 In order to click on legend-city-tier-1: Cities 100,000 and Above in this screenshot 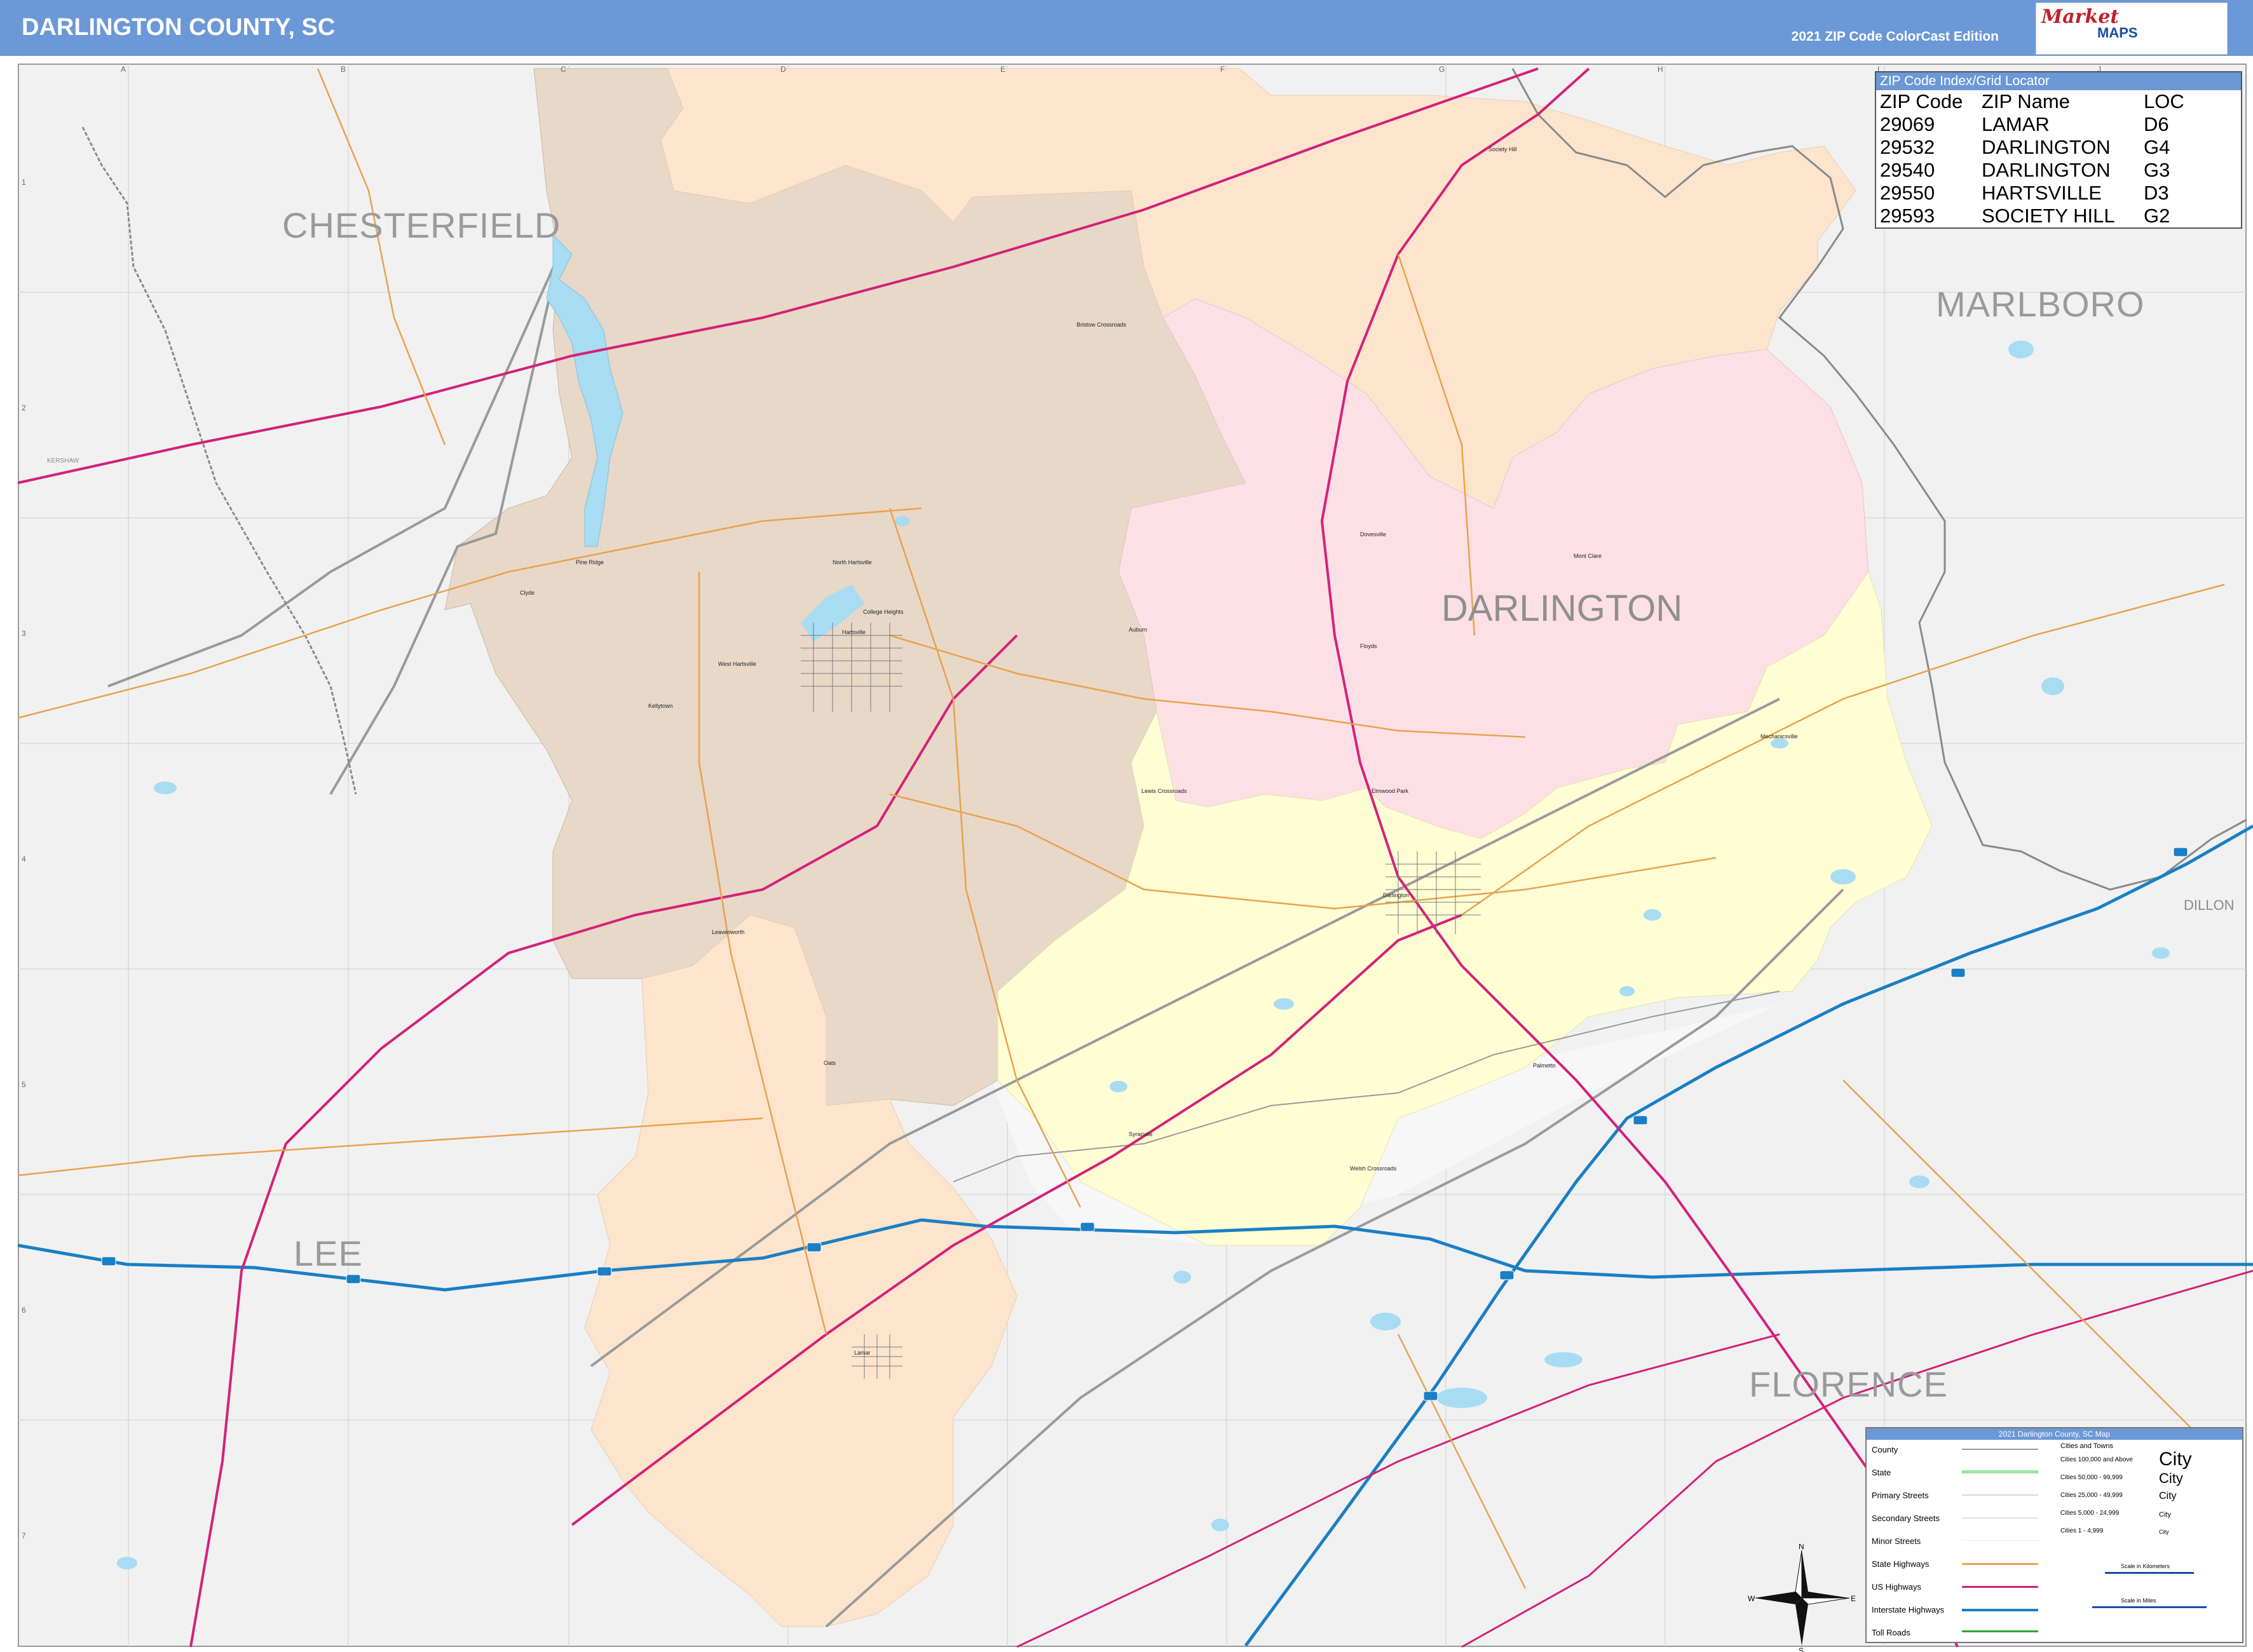, I will do `click(2096, 1459)`.